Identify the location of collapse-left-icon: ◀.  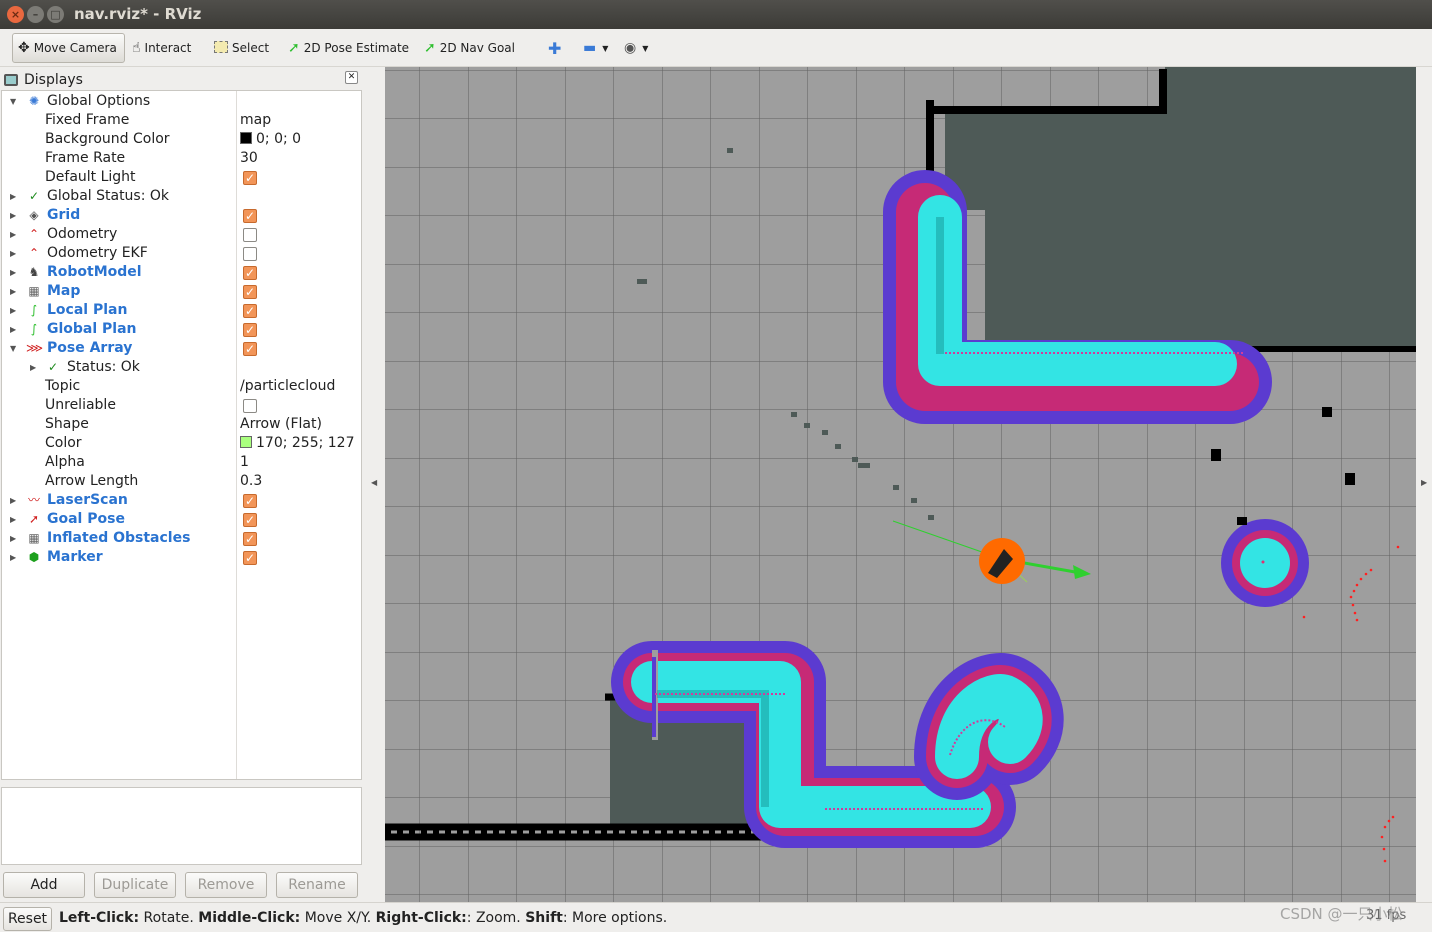
(374, 482).